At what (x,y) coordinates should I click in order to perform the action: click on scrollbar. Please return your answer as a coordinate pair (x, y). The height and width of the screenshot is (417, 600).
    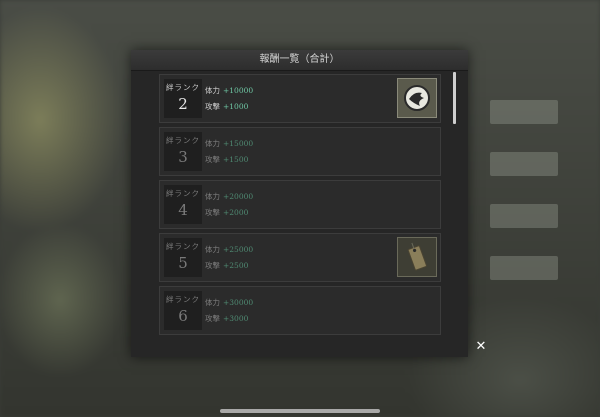
    Looking at the image, I should click on (454, 98).